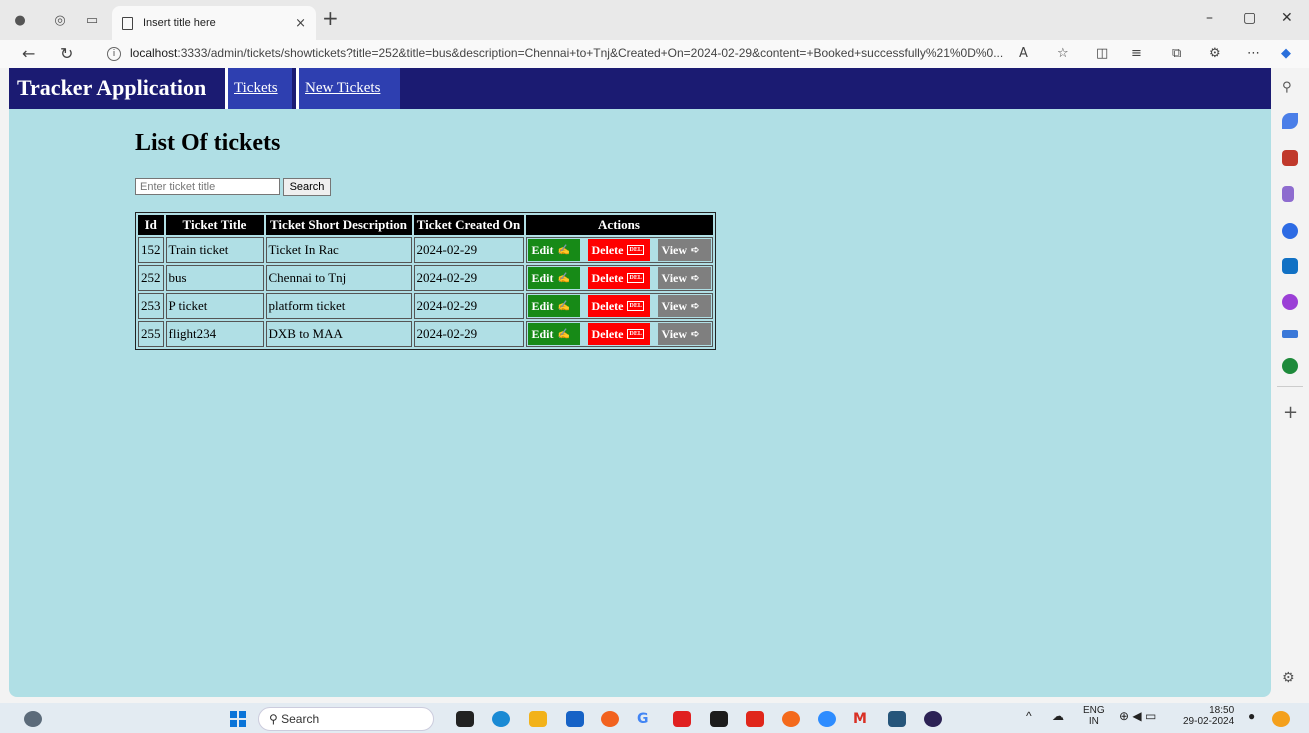 This screenshot has width=1309, height=733. I want to click on cell-date: 2024-02-29, so click(468, 334).